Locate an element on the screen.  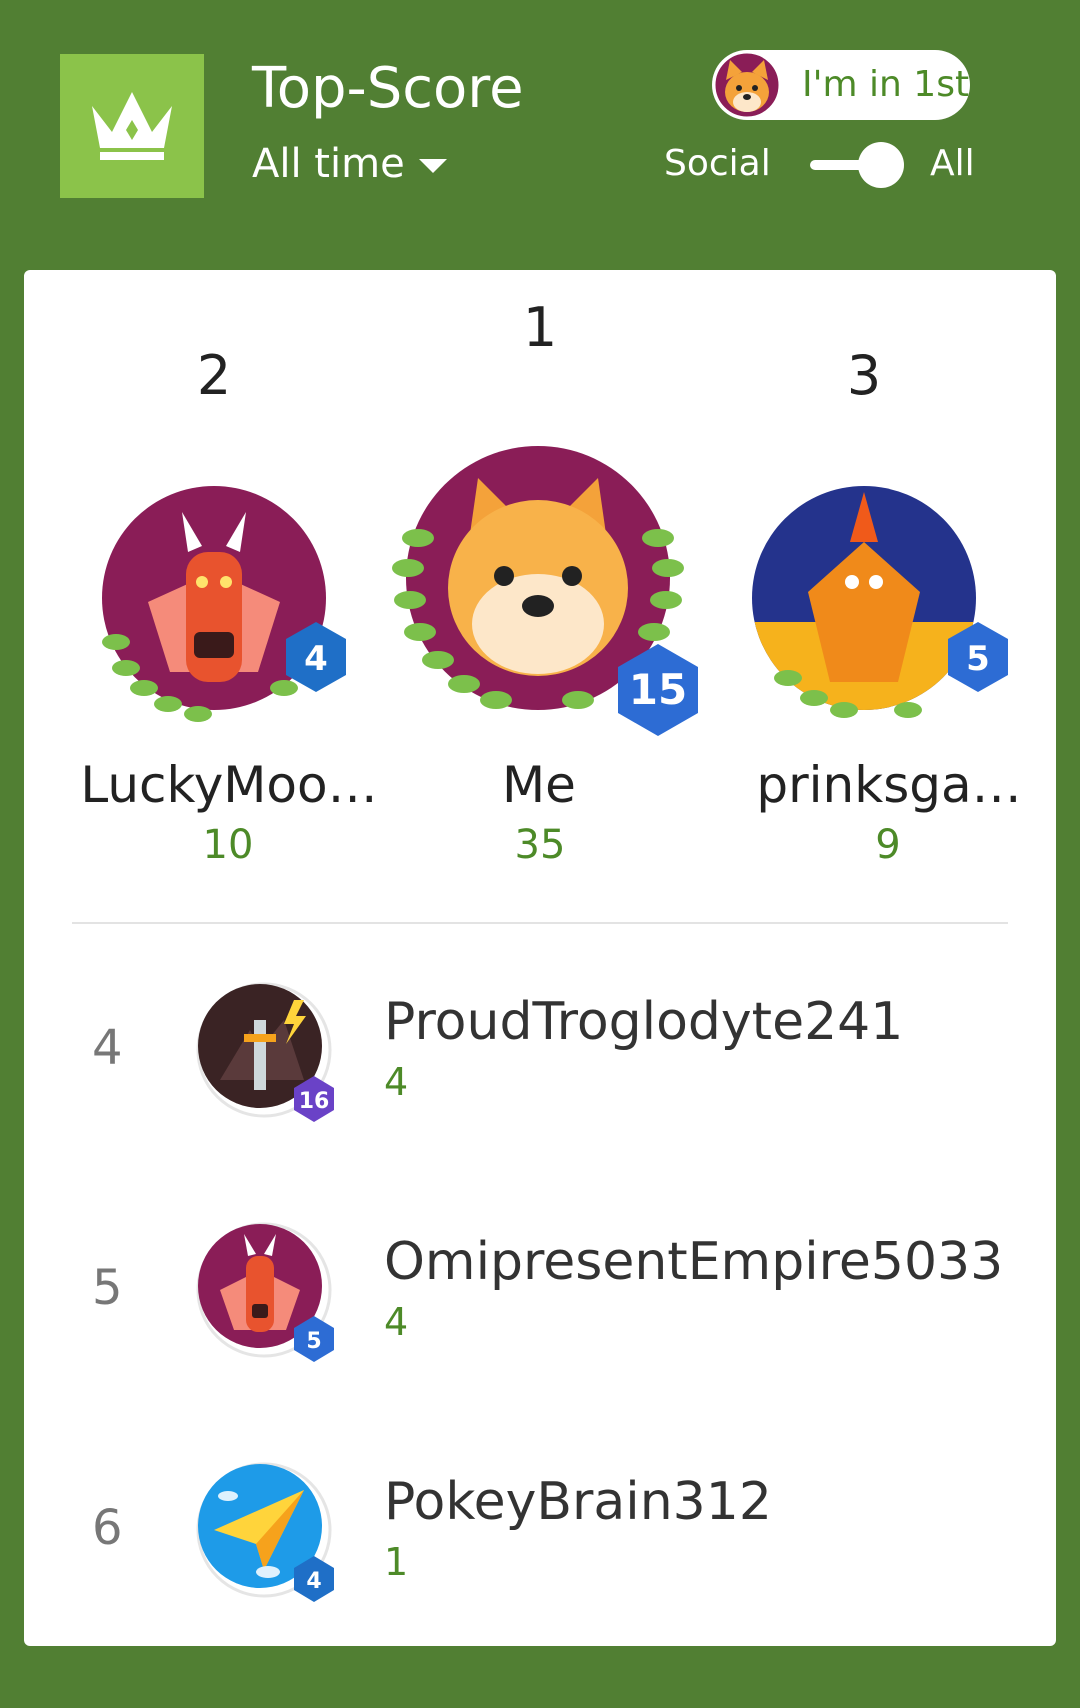
dragon-avatar-icon: 5 is located at coordinates (265, 1292).